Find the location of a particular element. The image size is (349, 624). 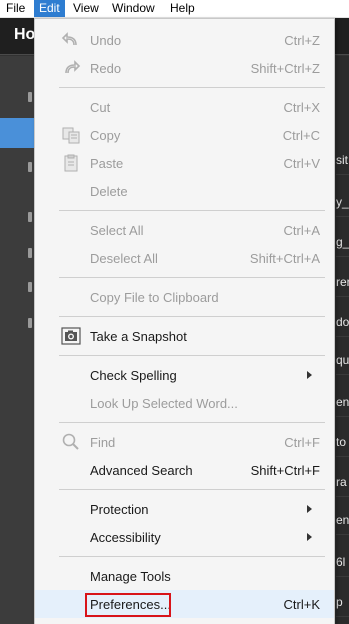

paste-icon is located at coordinates (71, 163).